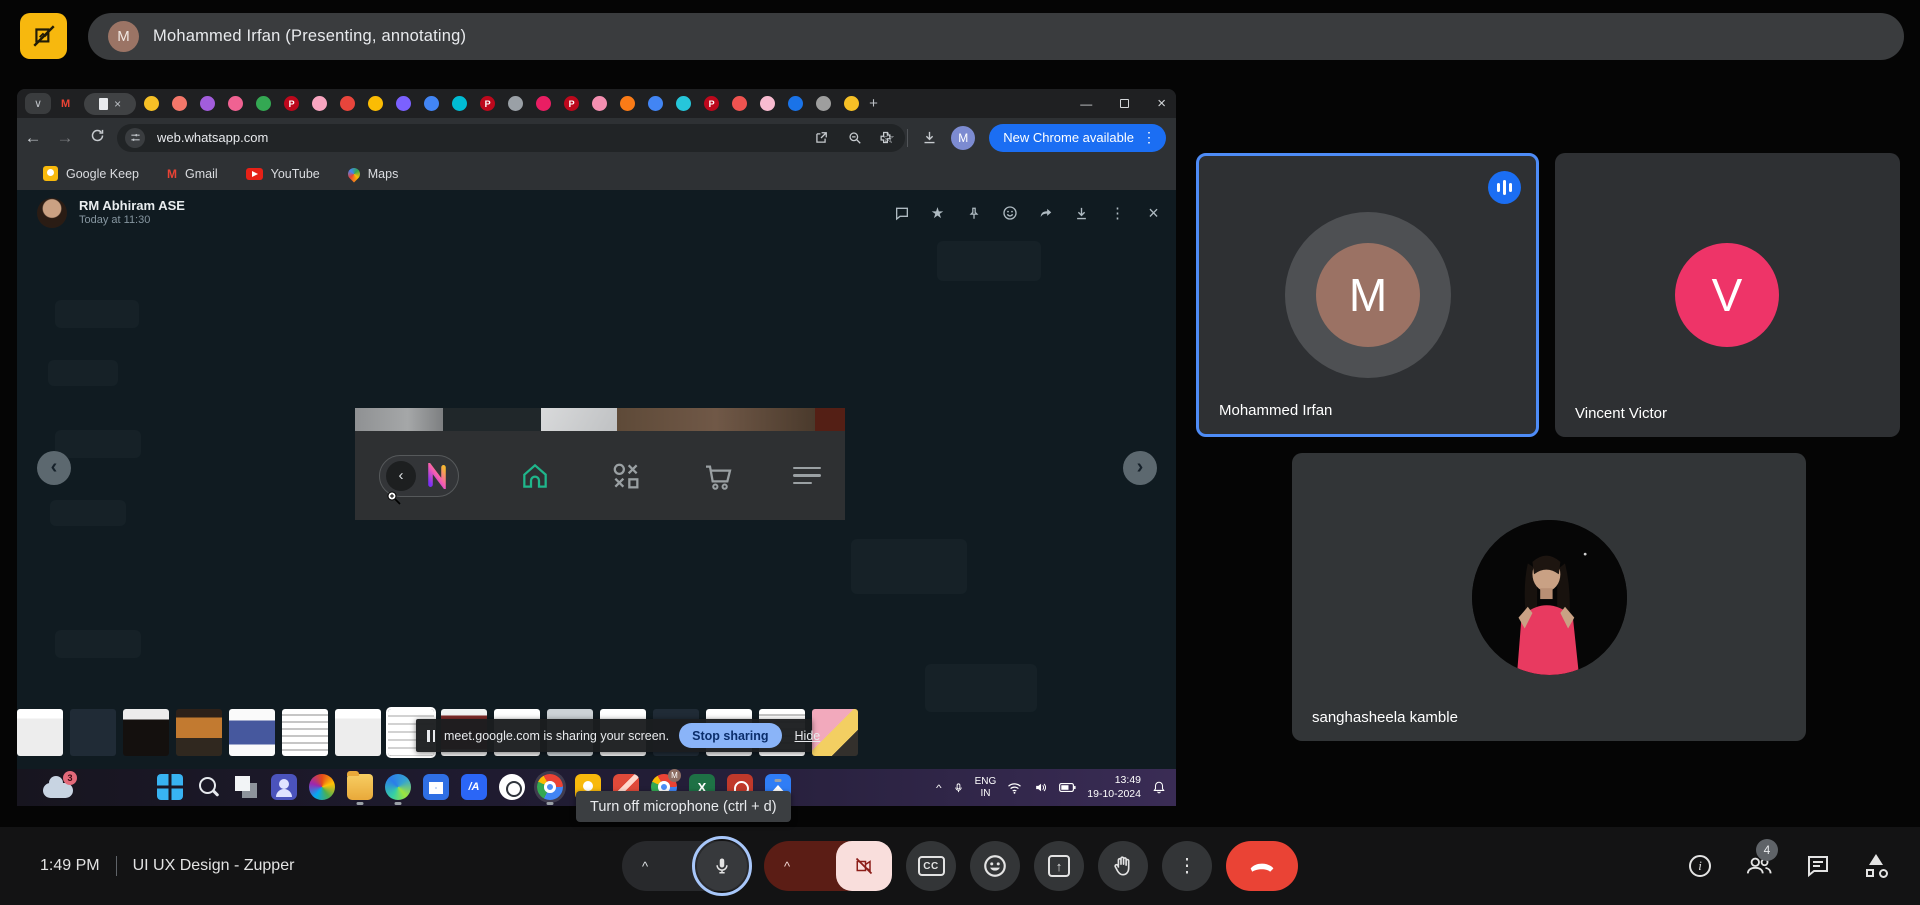 The width and height of the screenshot is (1920, 905). Describe the element at coordinates (958, 788) in the screenshot. I see `tray-mic-icon` at that location.